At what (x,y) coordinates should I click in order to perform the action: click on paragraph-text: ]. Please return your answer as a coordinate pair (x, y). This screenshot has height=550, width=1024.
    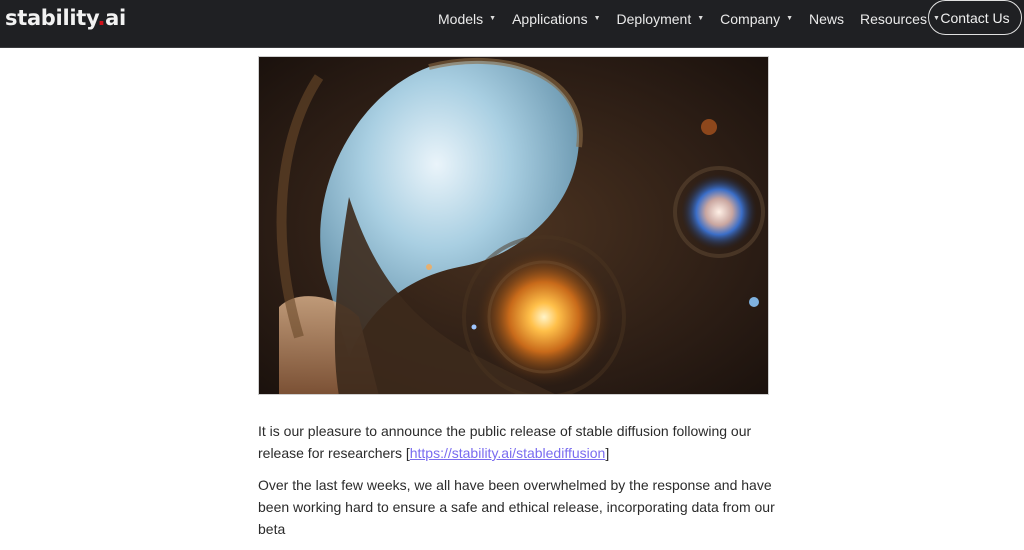
    Looking at the image, I should click on (607, 453).